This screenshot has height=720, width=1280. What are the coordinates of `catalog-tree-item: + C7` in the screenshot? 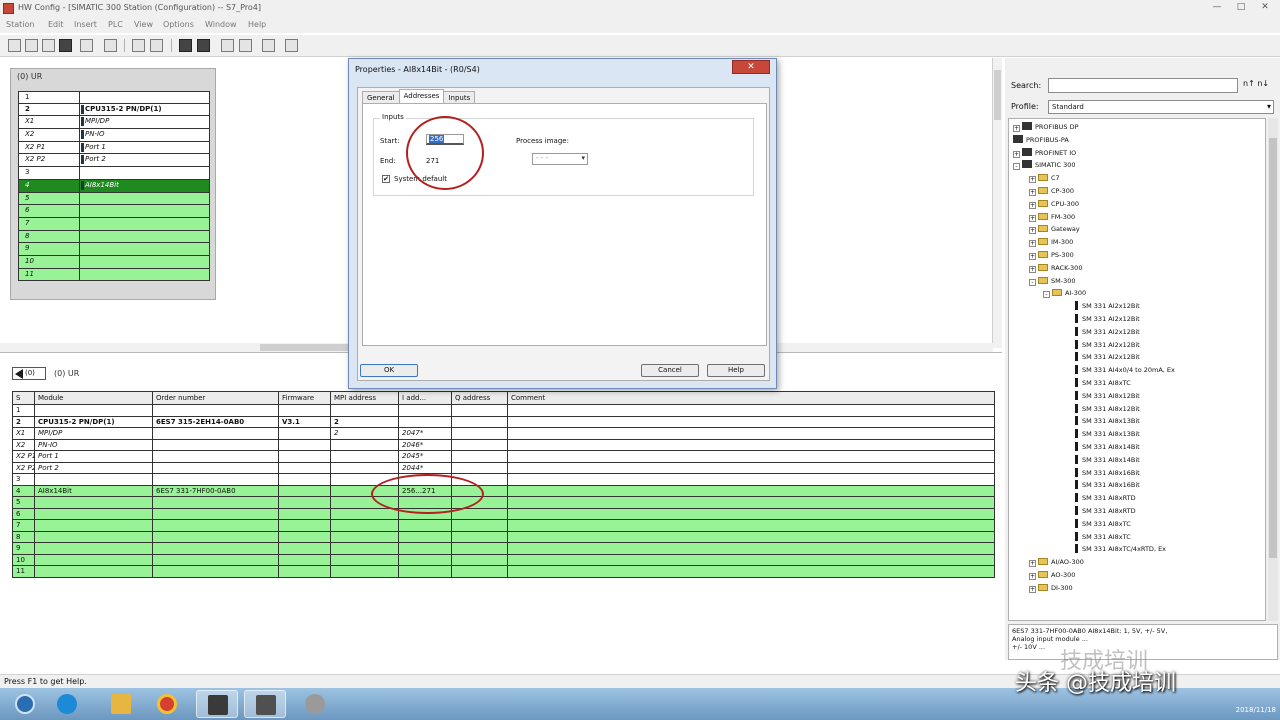 It's located at (1044, 178).